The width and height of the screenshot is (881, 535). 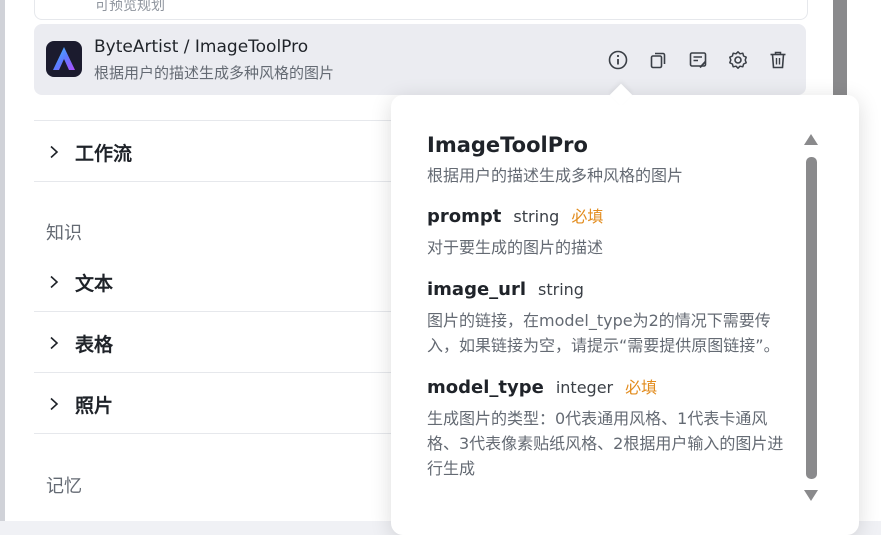 I want to click on param-name: image_url, so click(x=477, y=289).